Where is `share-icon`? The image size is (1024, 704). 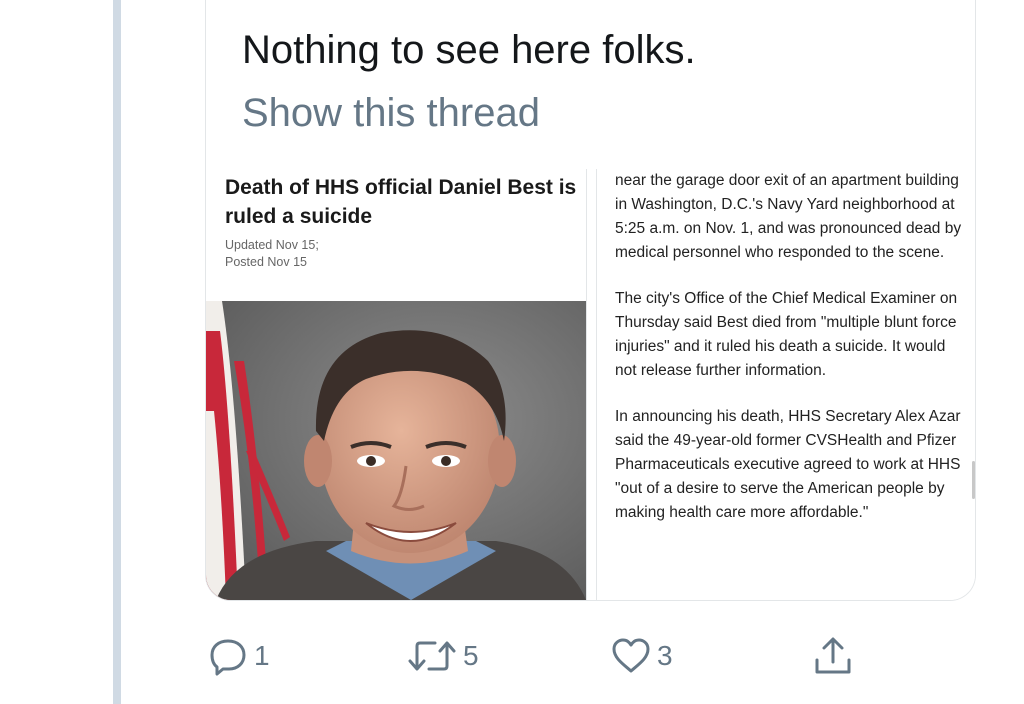
share-icon is located at coordinates (833, 655).